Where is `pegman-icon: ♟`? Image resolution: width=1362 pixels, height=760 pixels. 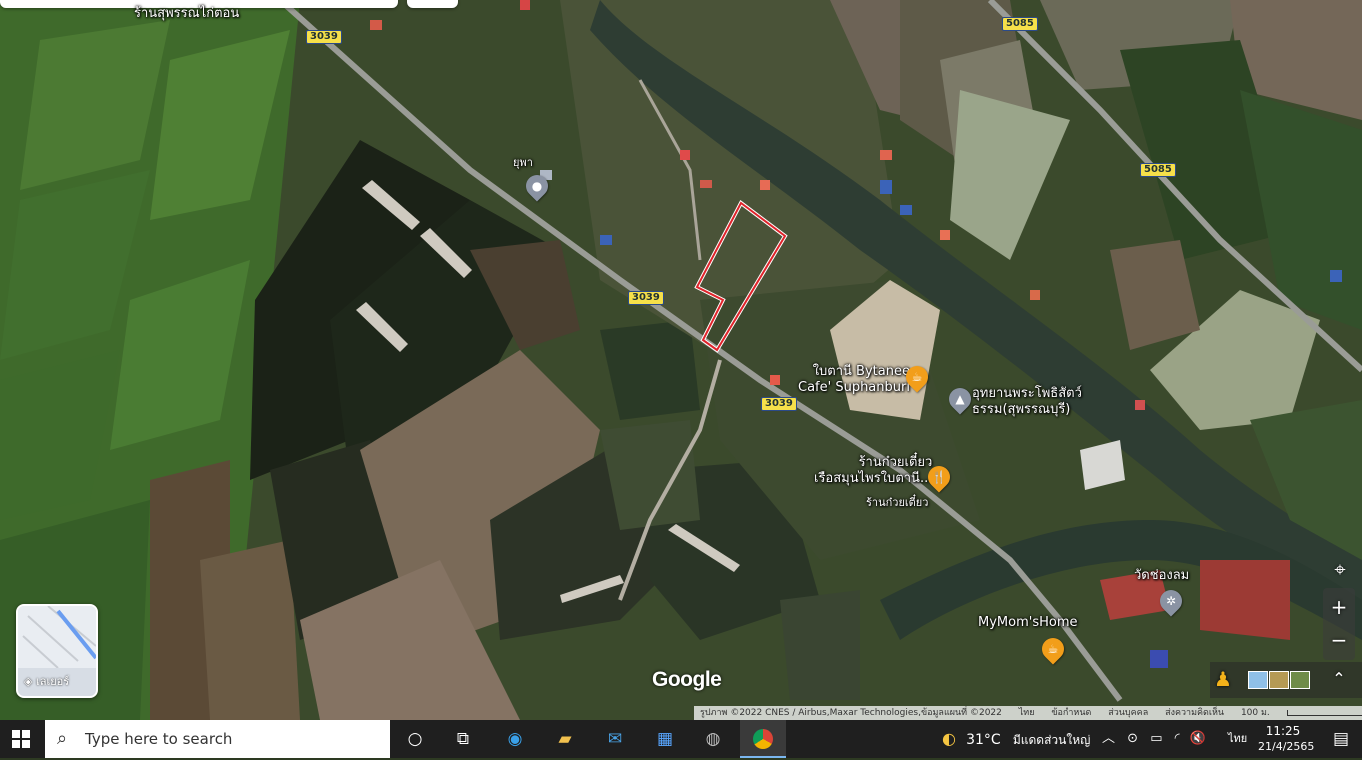 pegman-icon: ♟ is located at coordinates (1223, 679).